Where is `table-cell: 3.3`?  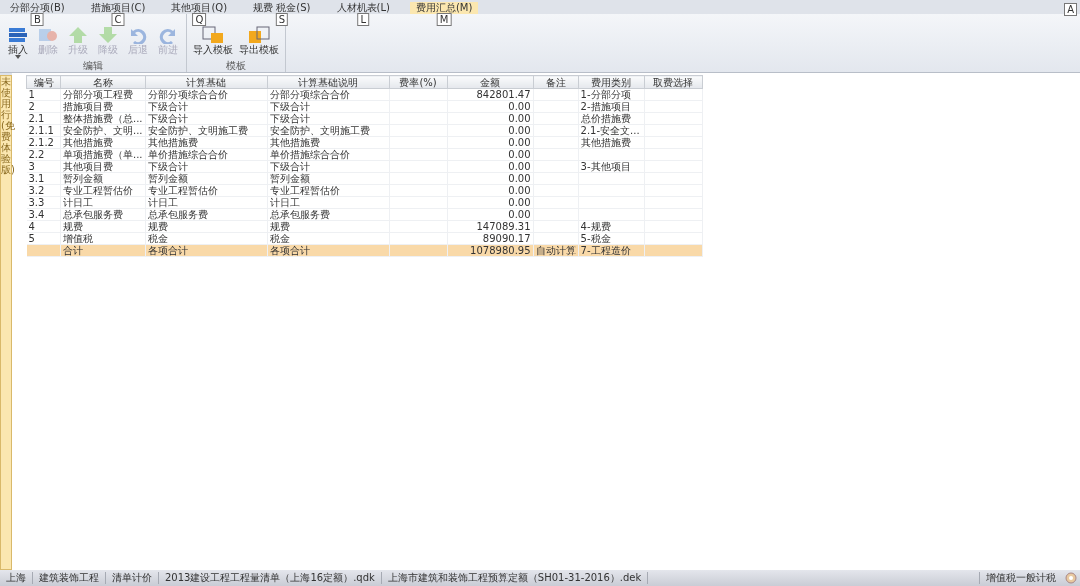
table-cell: 3.3 is located at coordinates (43, 202).